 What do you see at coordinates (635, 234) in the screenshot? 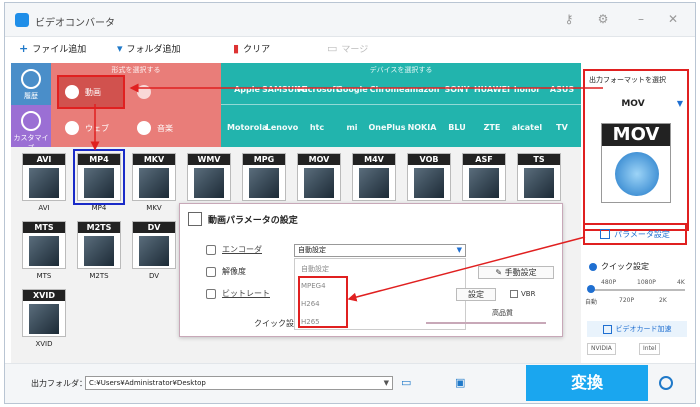
I see `param-setting-button: パラメータ設定` at bounding box center [635, 234].